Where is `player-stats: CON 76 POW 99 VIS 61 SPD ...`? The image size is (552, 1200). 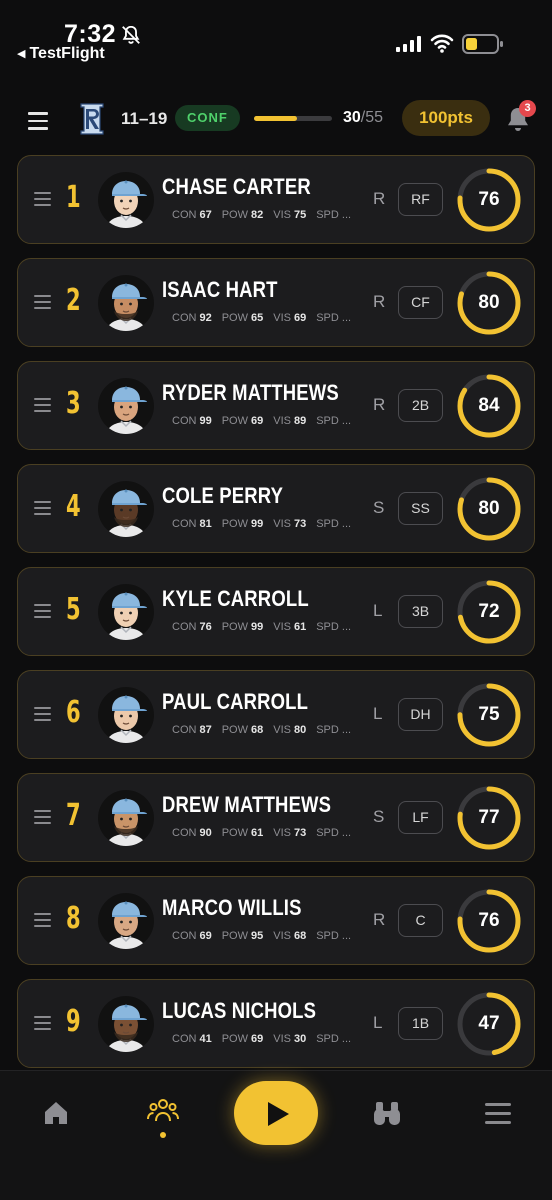
player-stats: CON 76 POW 99 VIS 61 SPD ... is located at coordinates (261, 627).